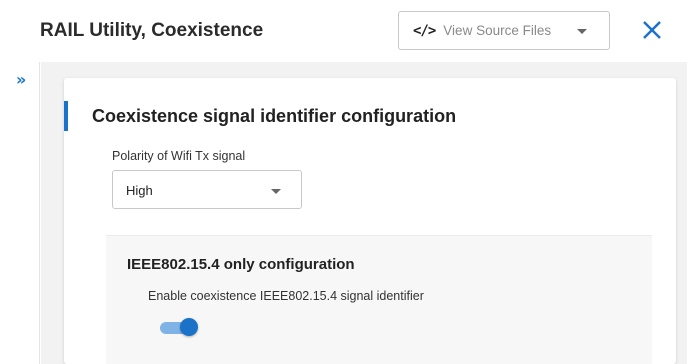 This screenshot has height=364, width=687. I want to click on toggle-knob, so click(189, 327).